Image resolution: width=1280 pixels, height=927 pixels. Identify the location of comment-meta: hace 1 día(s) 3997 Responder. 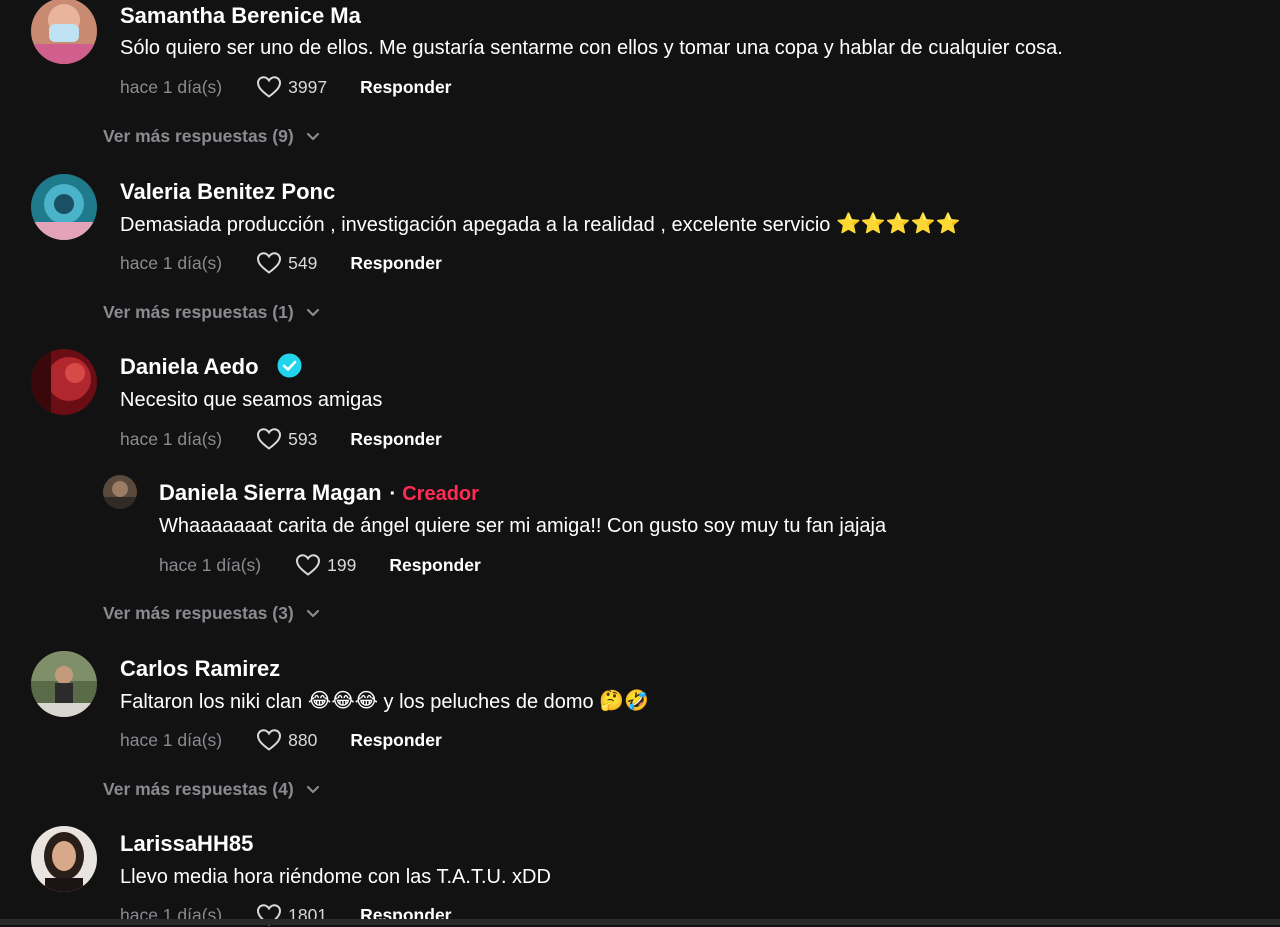
(285, 87).